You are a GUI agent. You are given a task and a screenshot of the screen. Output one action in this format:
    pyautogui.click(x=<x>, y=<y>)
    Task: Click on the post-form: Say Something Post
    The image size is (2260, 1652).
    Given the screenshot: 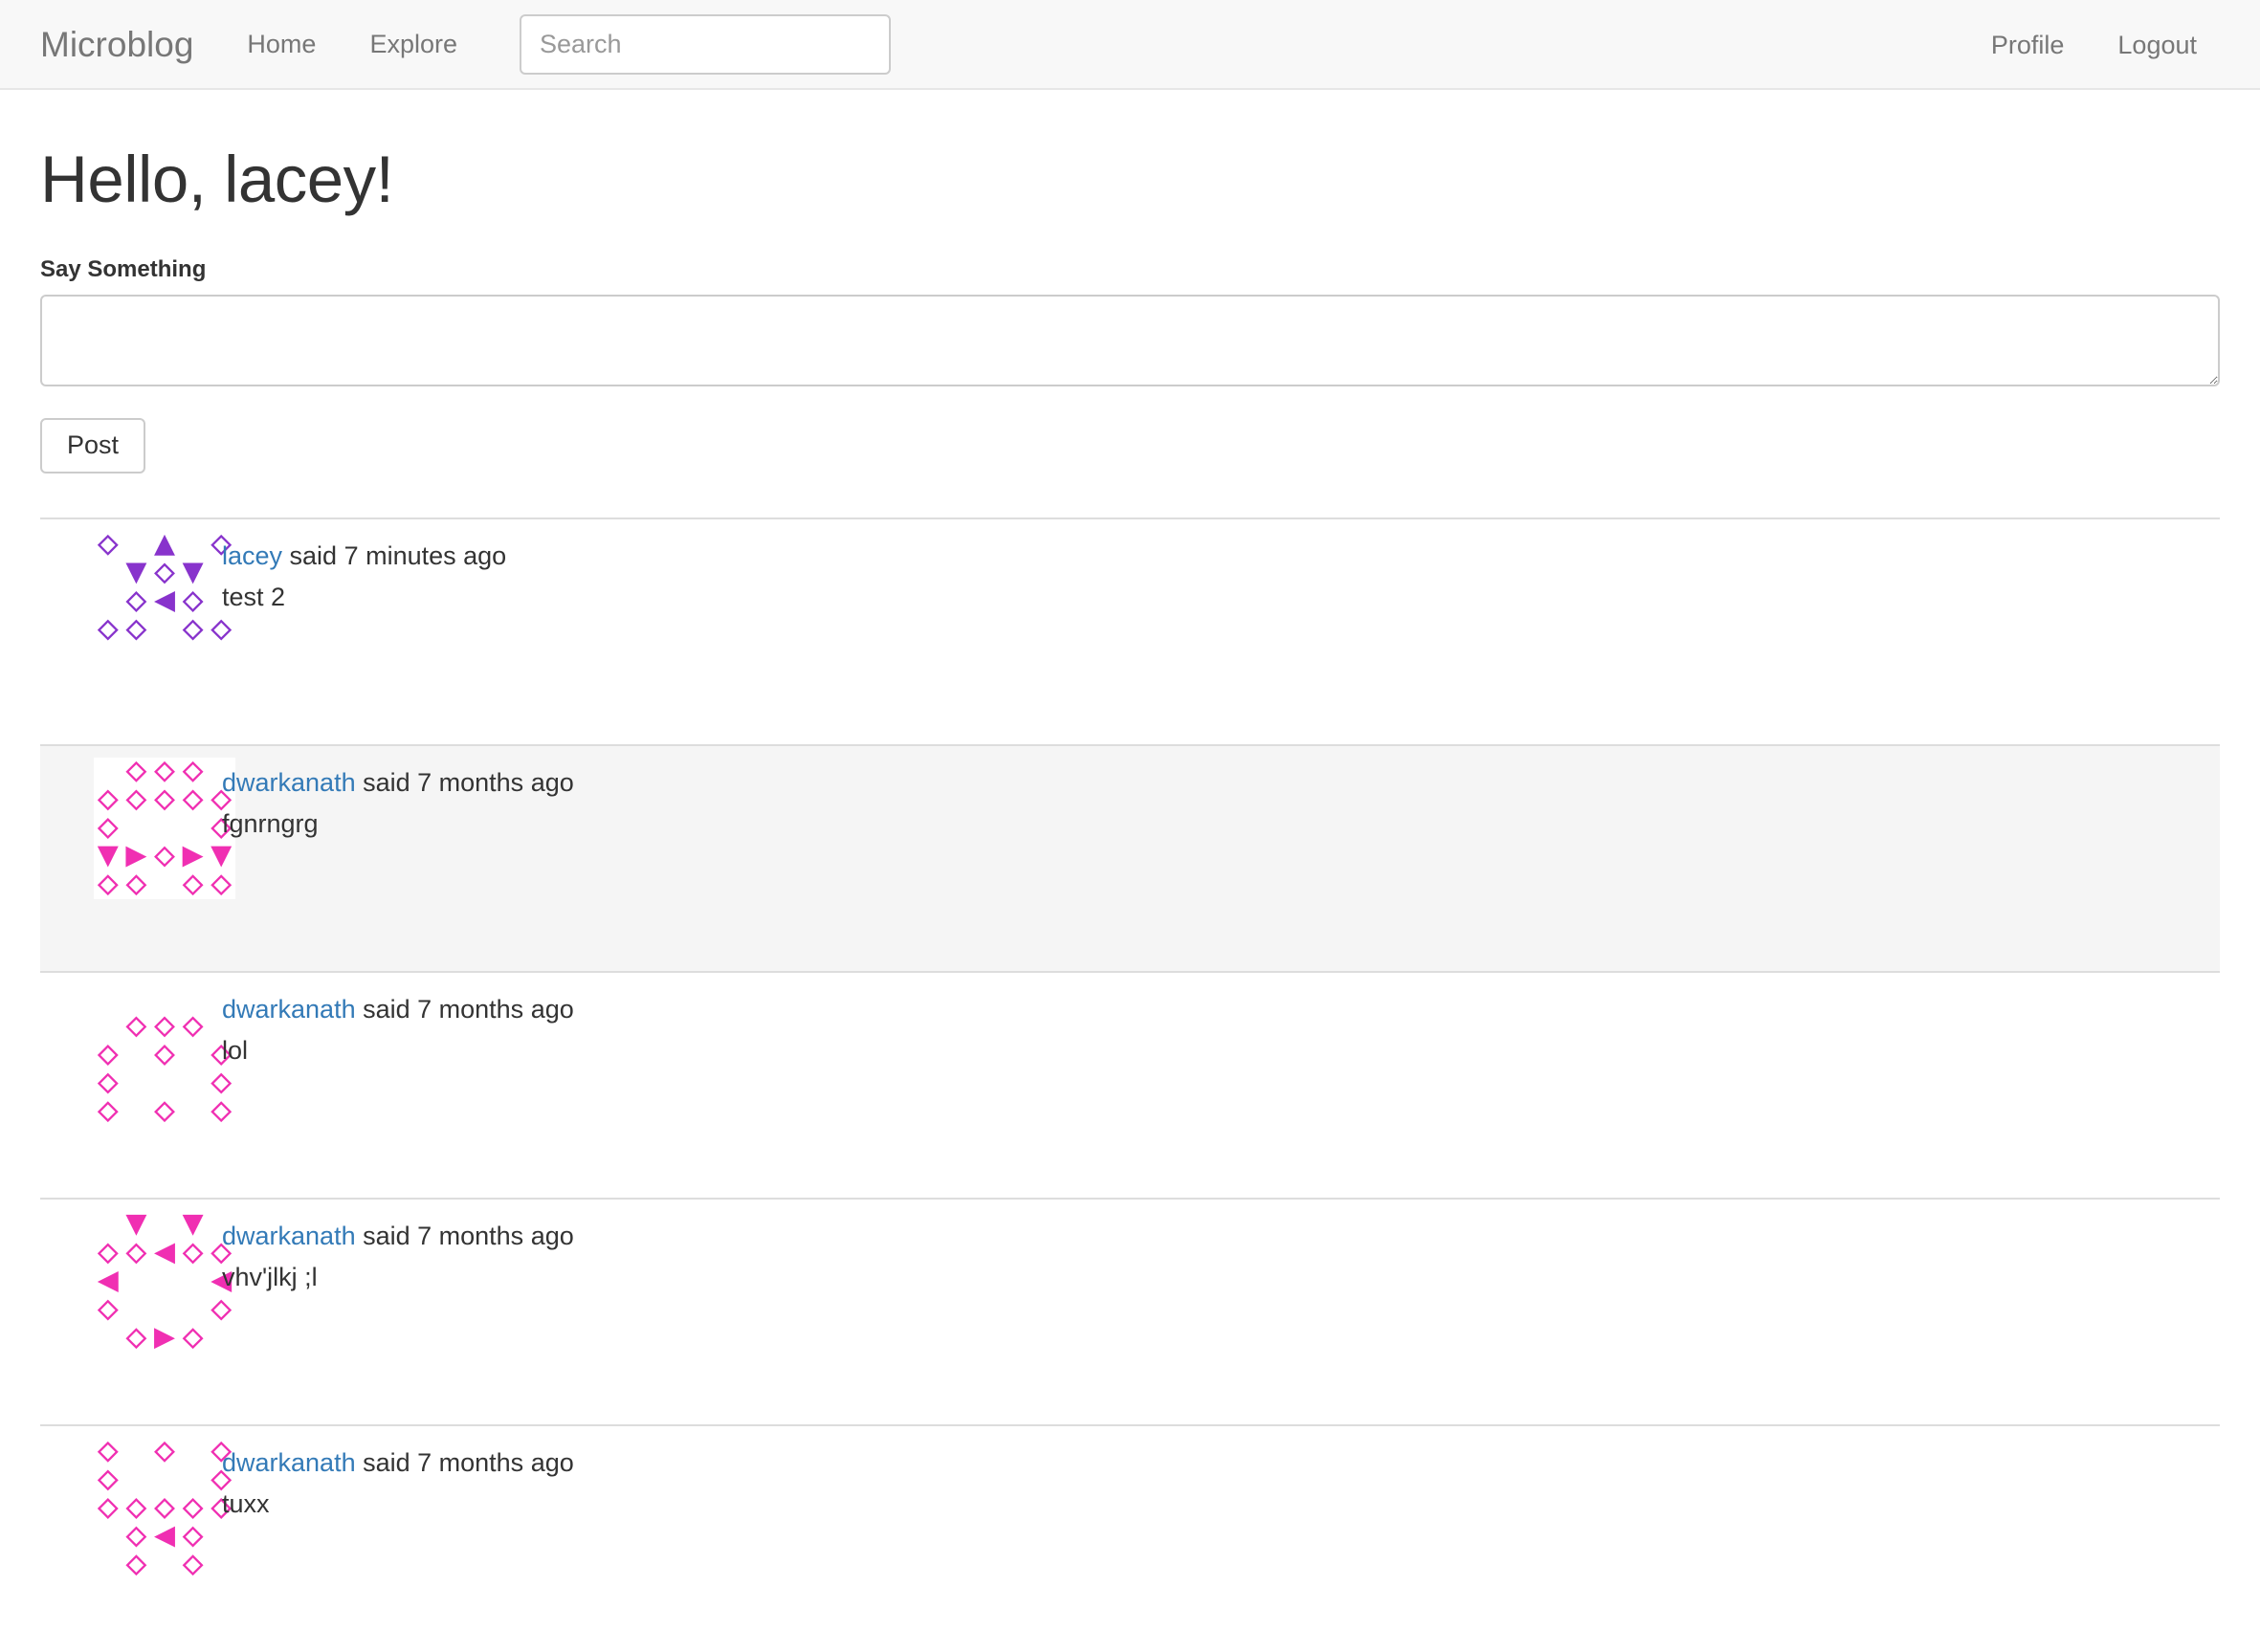 What is the action you would take?
    pyautogui.click(x=1130, y=365)
    